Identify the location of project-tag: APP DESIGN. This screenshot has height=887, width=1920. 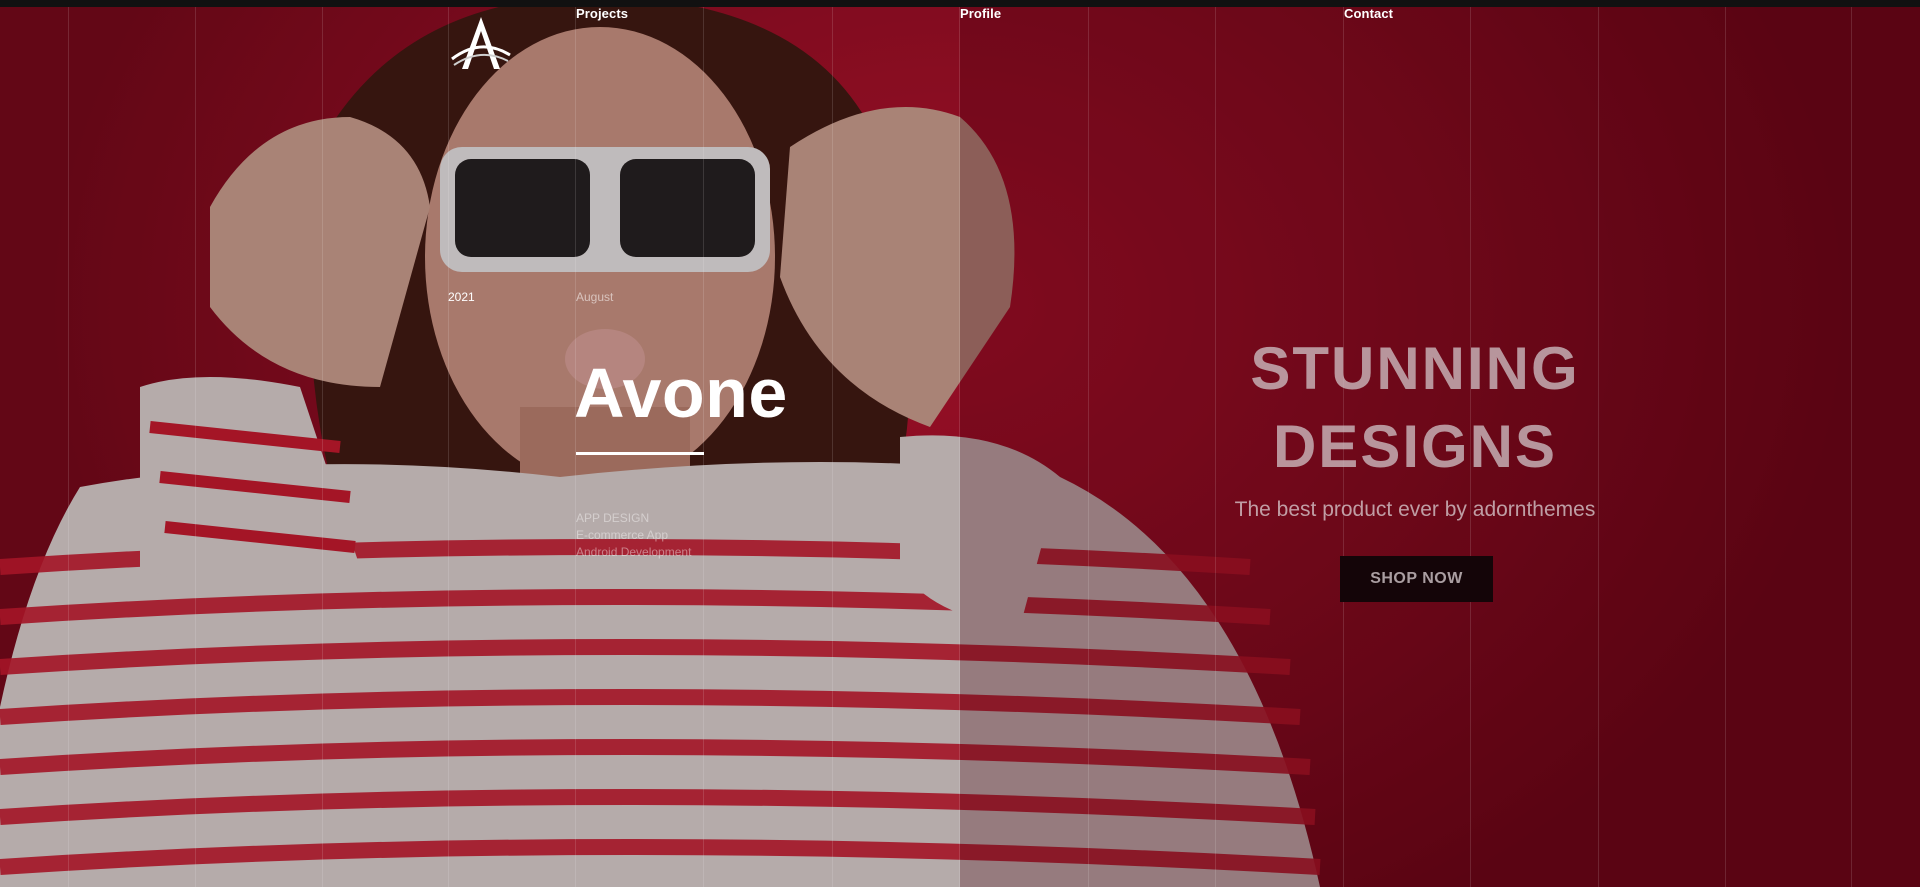
(613, 518).